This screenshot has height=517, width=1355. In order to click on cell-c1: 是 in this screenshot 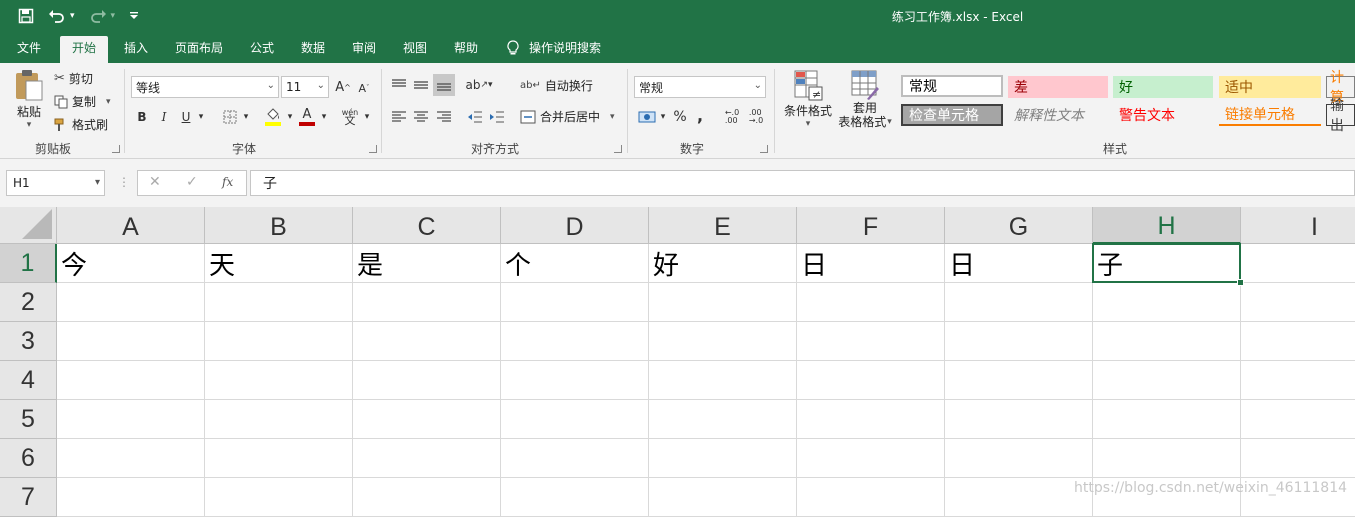, I will do `click(427, 263)`.